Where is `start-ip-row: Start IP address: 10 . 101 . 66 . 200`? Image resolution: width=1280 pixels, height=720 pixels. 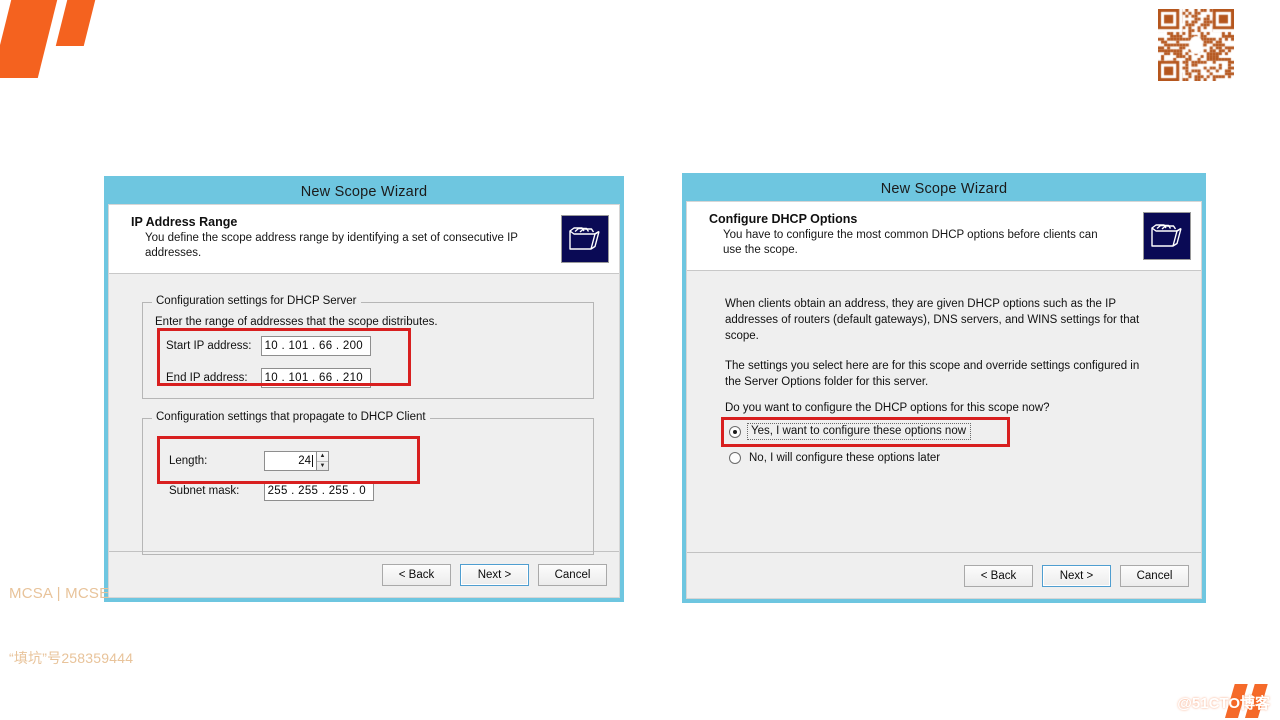
start-ip-row: Start IP address: 10 . 101 . 66 . 200 is located at coordinates (268, 346).